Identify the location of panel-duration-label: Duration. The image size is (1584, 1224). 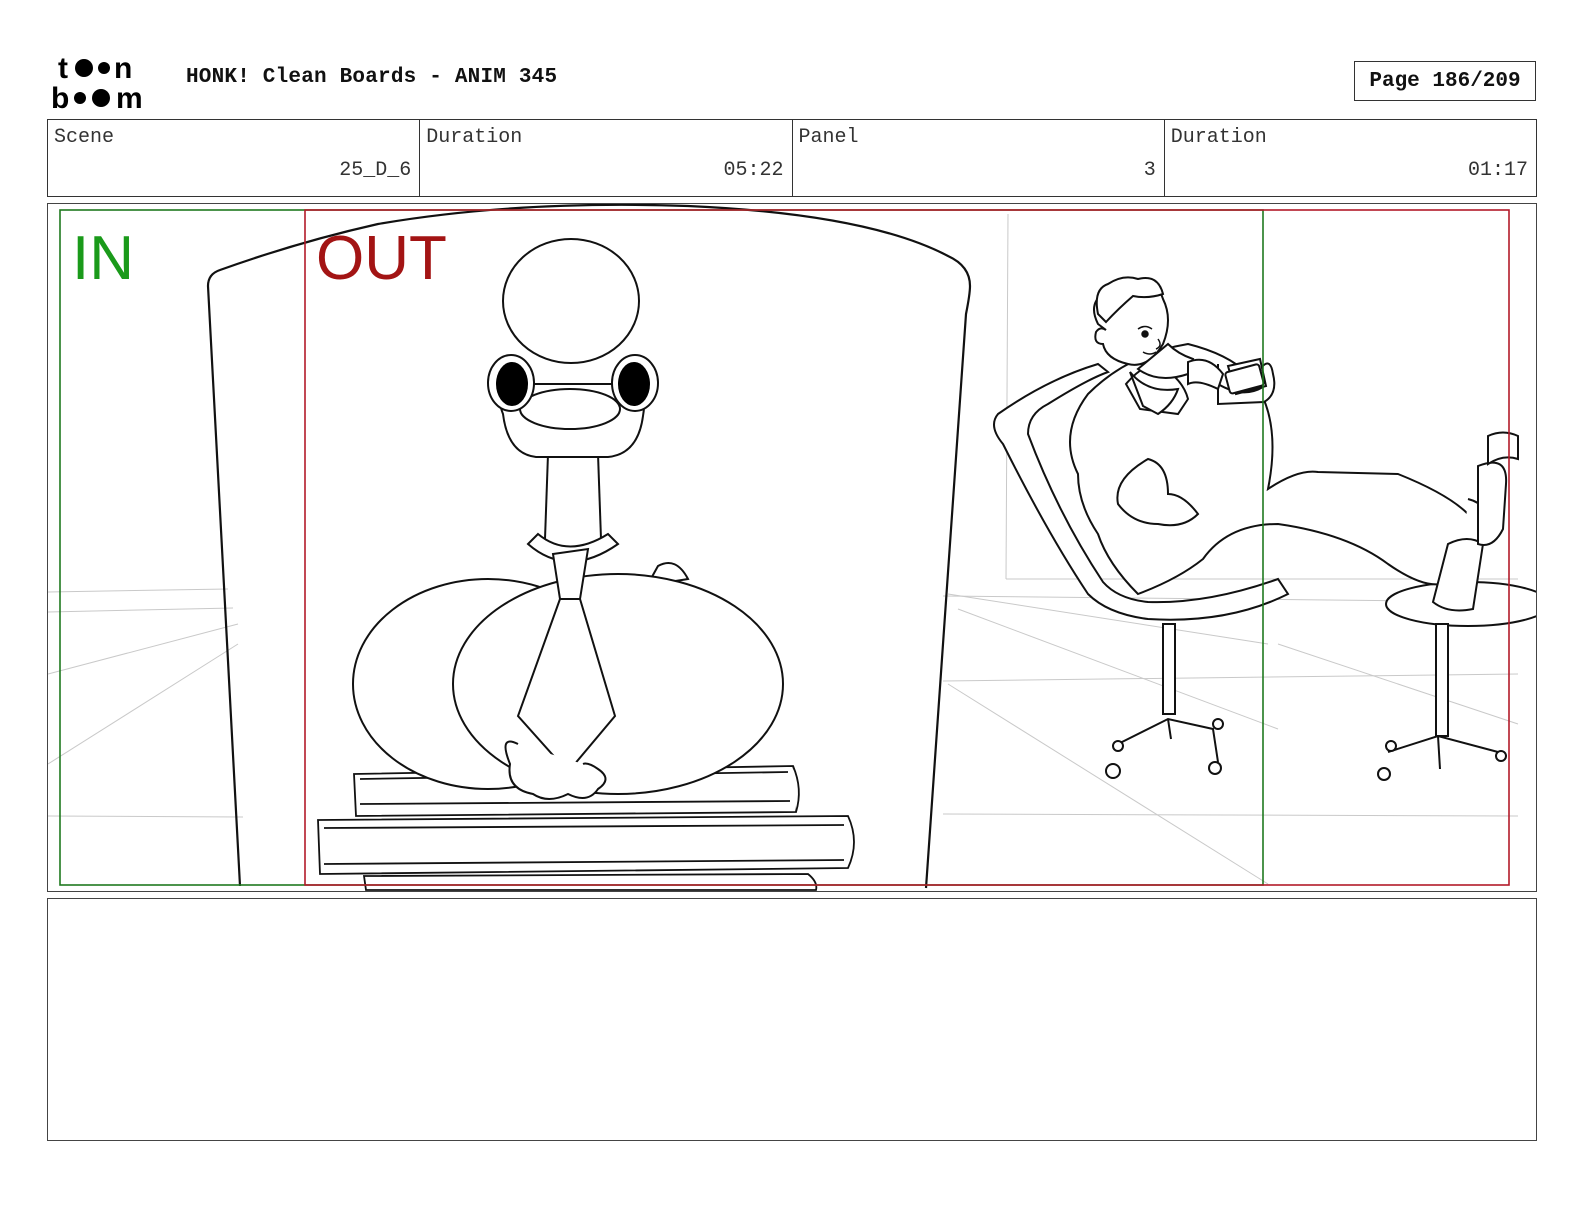
(1218, 137).